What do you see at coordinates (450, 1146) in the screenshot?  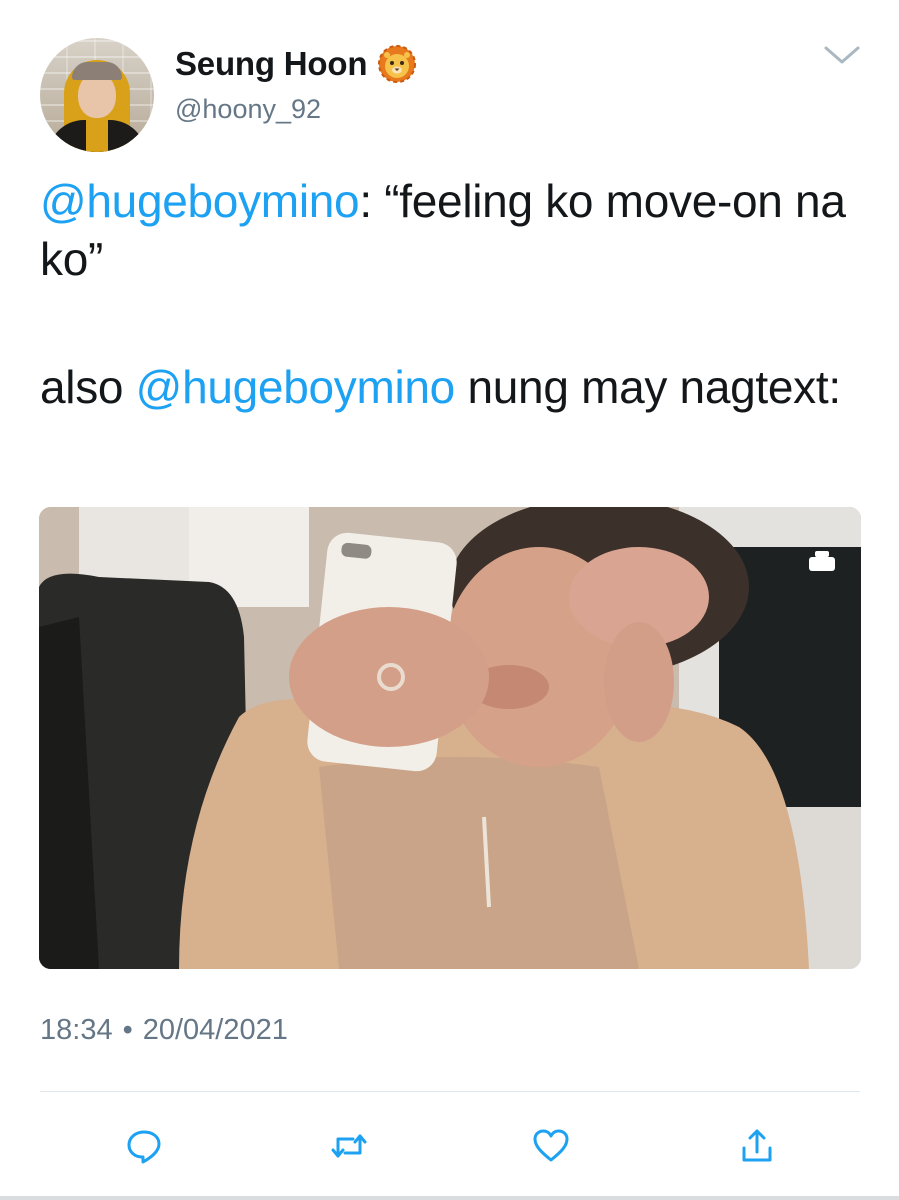 I see `tweet-actions` at bounding box center [450, 1146].